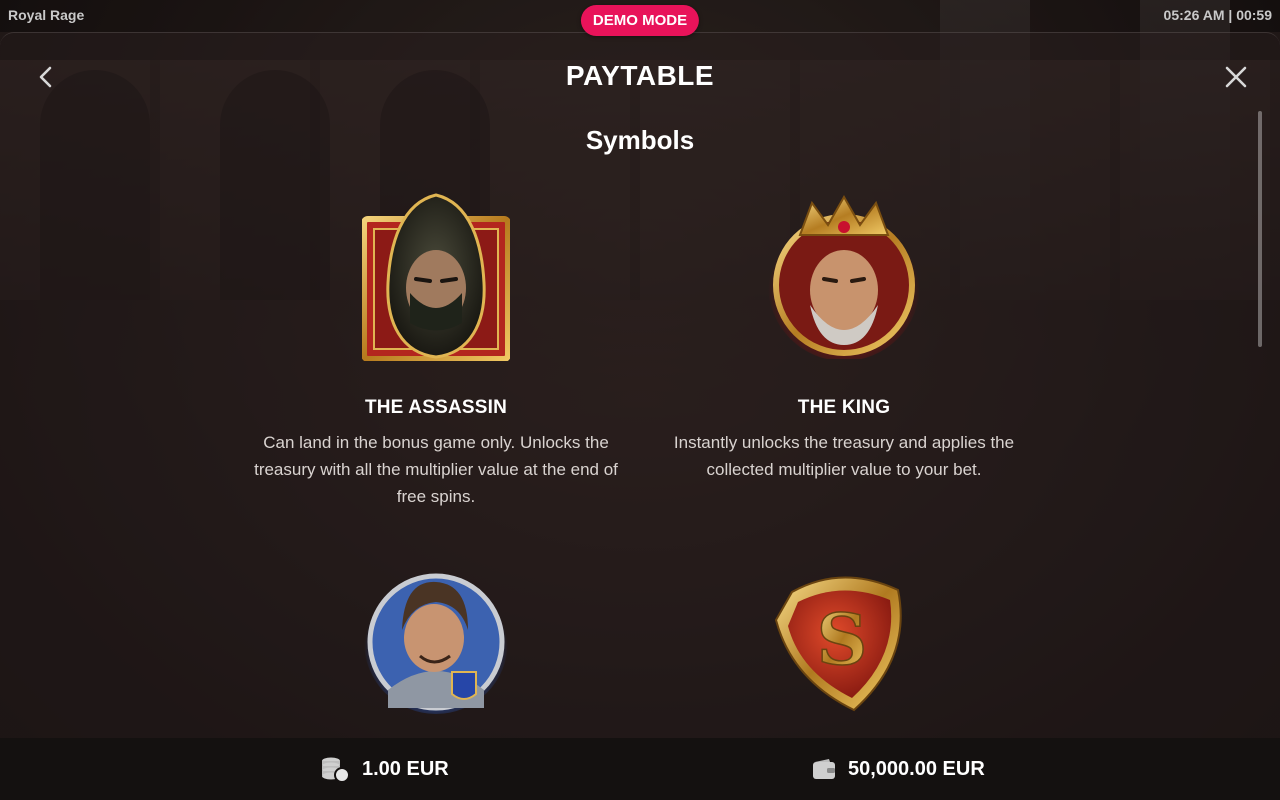  Describe the element at coordinates (640, 140) in the screenshot. I see `section-title: Symbols` at that location.